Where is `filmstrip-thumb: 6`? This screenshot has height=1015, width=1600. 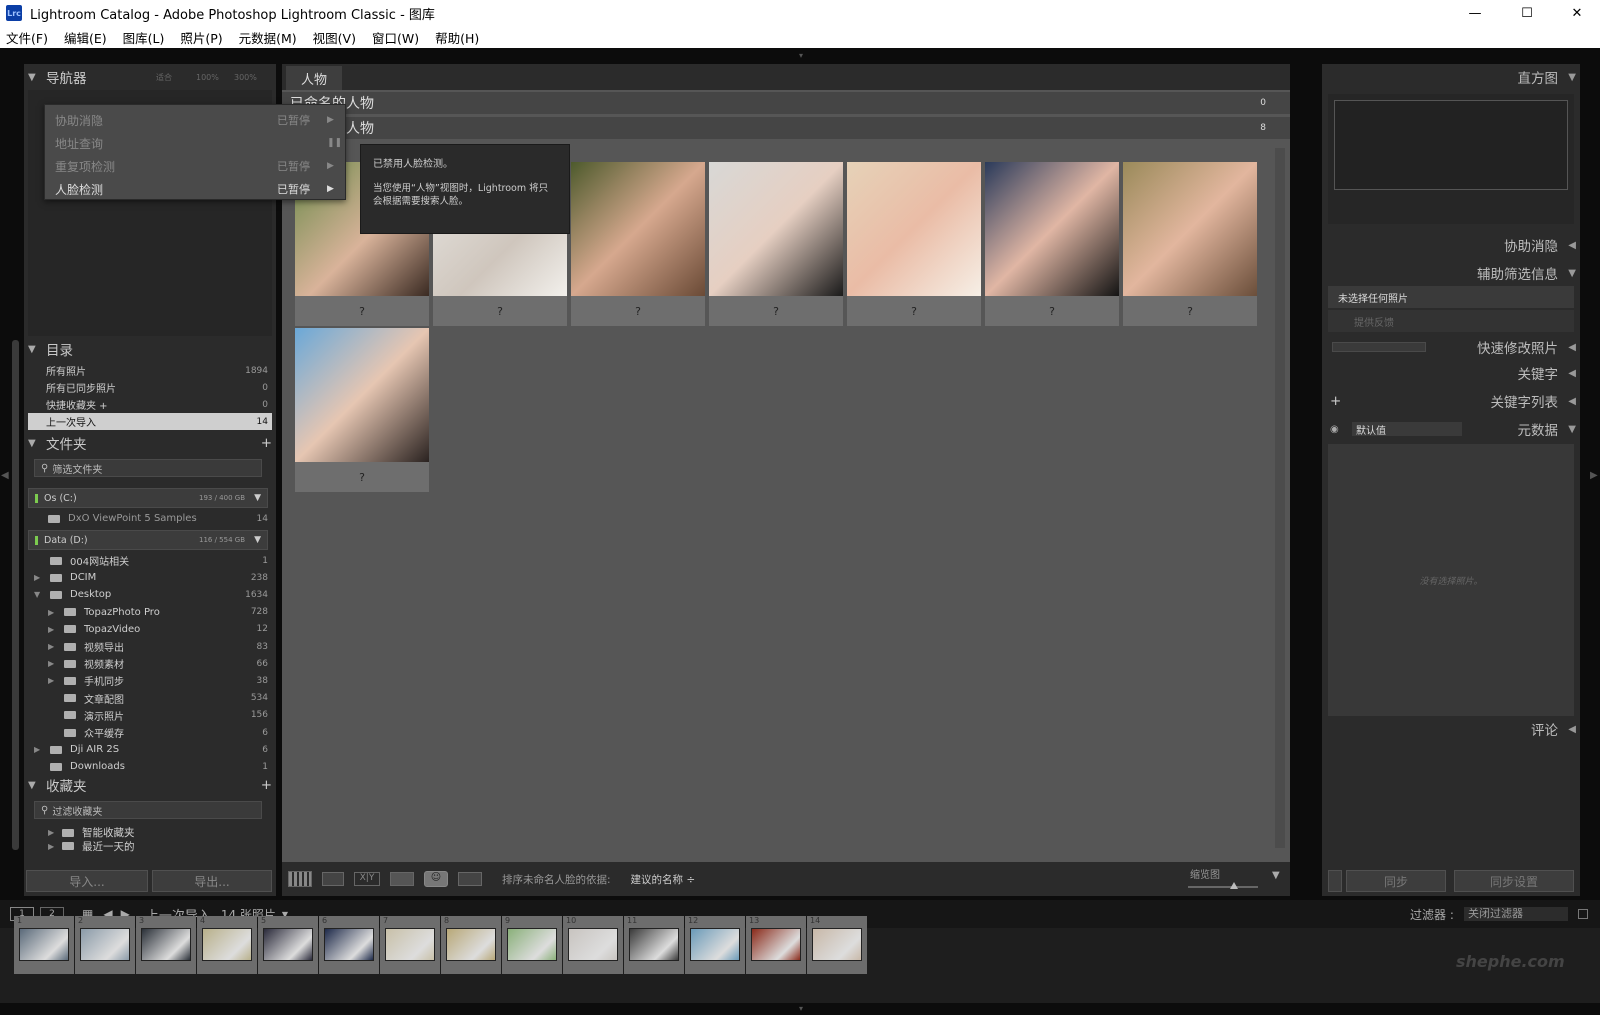 filmstrip-thumb: 6 is located at coordinates (349, 945).